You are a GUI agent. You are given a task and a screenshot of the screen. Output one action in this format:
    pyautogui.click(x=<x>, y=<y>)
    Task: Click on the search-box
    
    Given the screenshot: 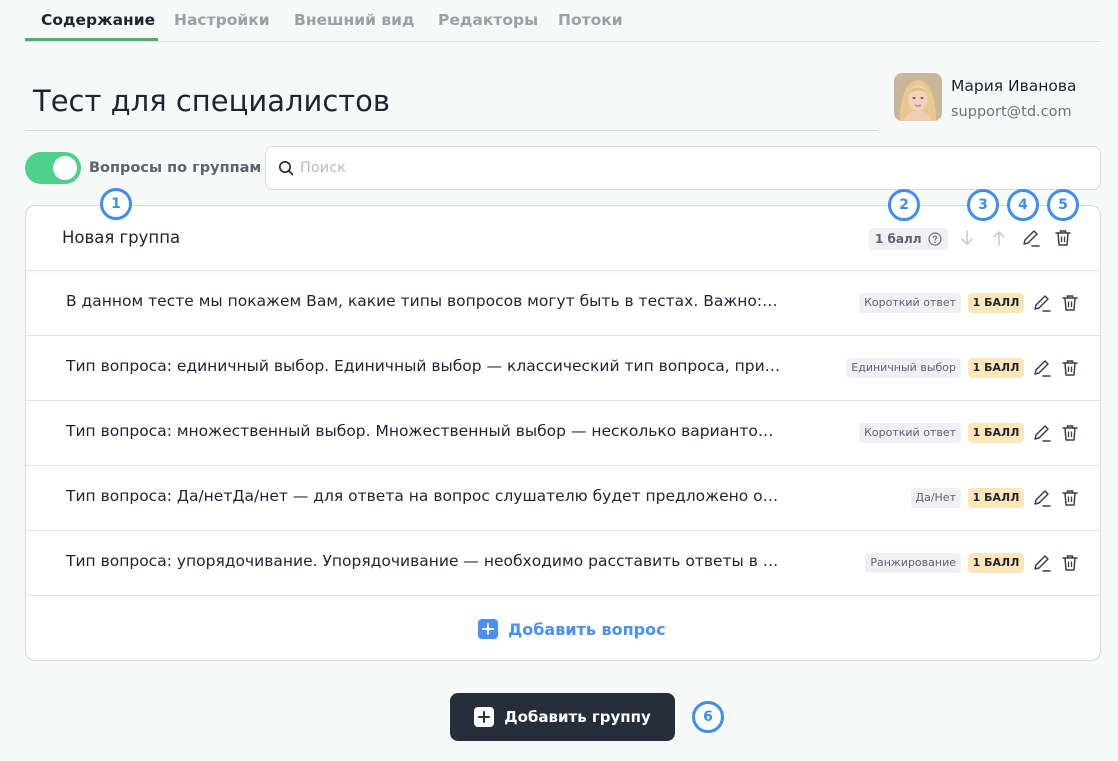 What is the action you would take?
    pyautogui.click(x=683, y=168)
    